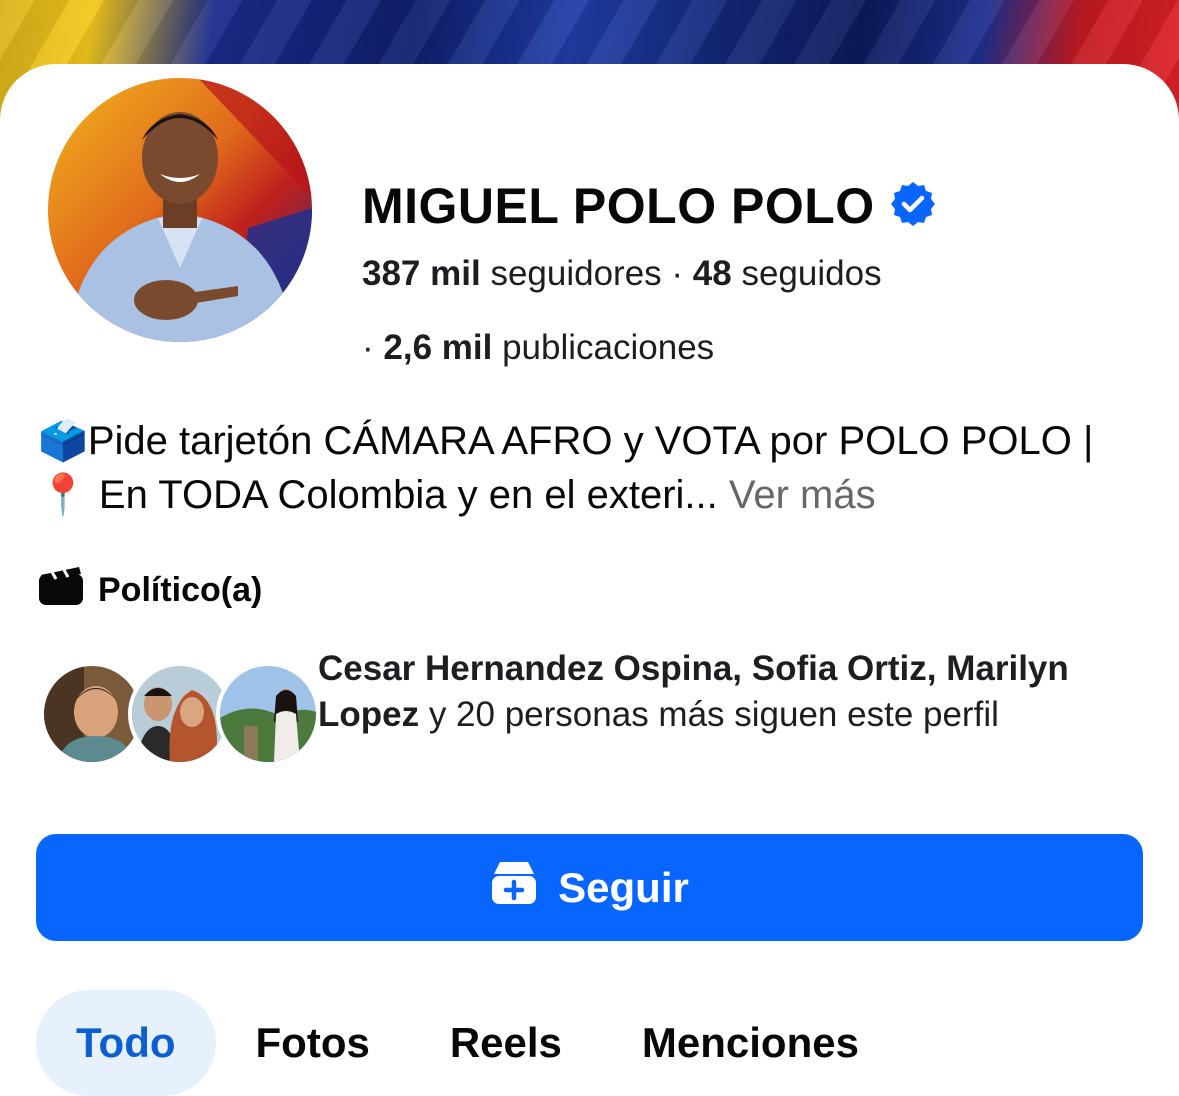 Image resolution: width=1179 pixels, height=1096 pixels. I want to click on tab-fotos: Fotos, so click(313, 1043).